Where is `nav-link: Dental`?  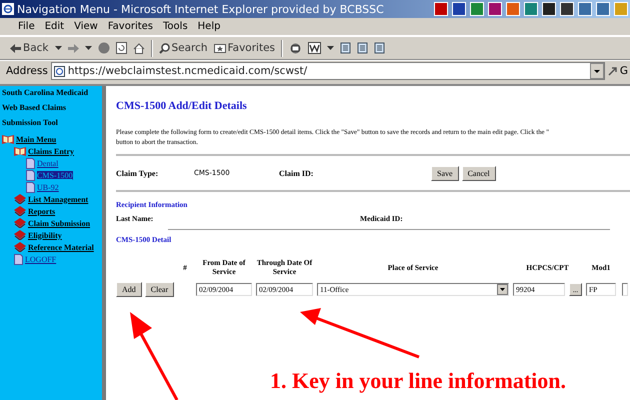 nav-link: Dental is located at coordinates (47, 163).